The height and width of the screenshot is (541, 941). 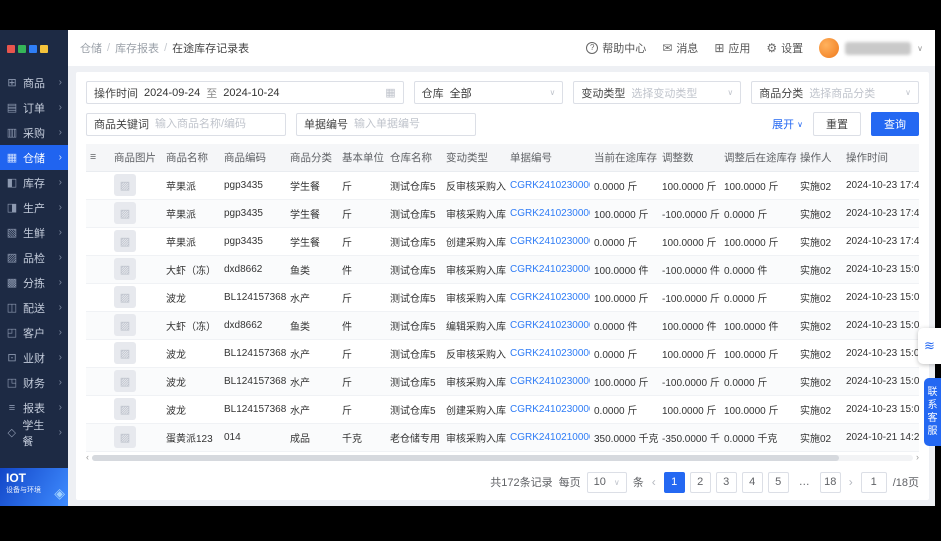 What do you see at coordinates (689, 437) in the screenshot?
I see `cell-adjust: -350.0000 千克` at bounding box center [689, 437].